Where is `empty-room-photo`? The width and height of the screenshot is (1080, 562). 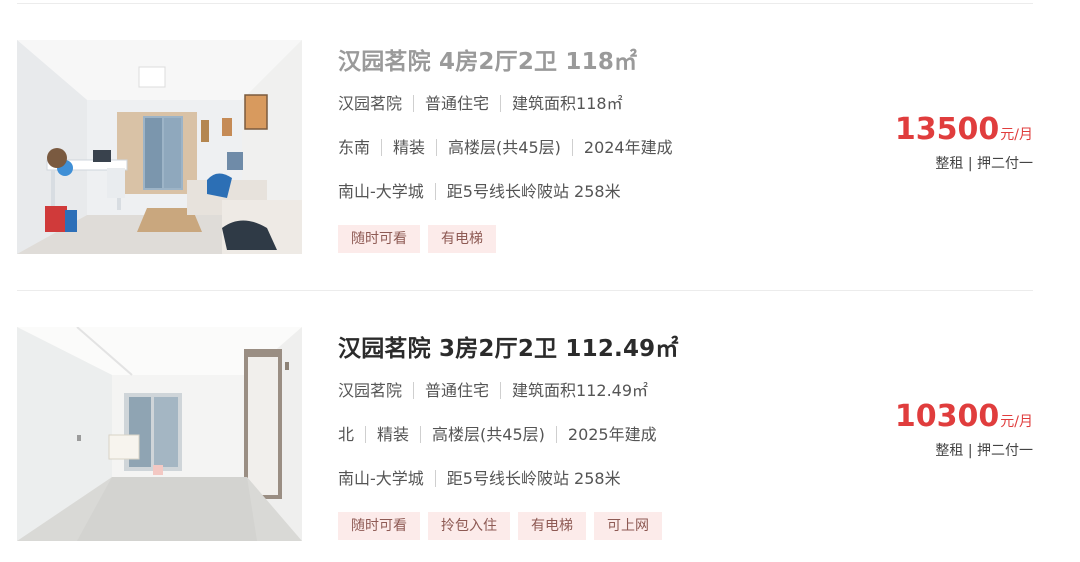 empty-room-photo is located at coordinates (159, 434).